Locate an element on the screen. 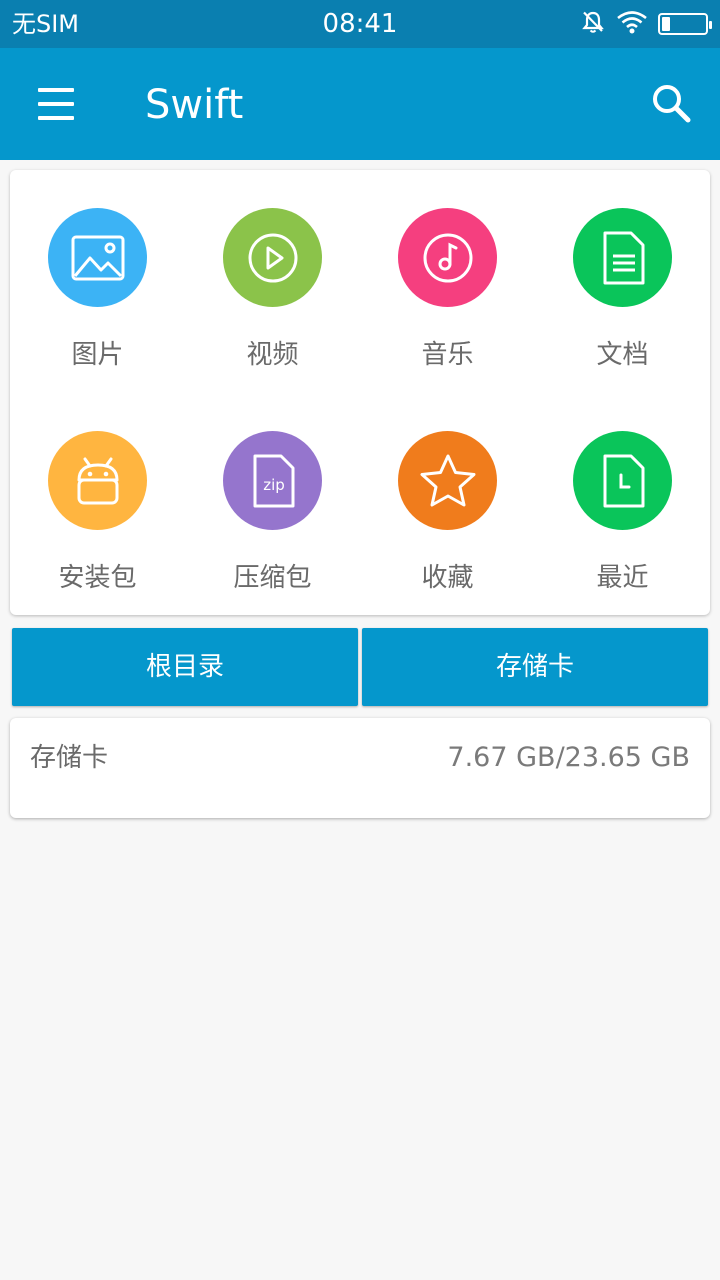 The height and width of the screenshot is (1280, 720). music-note-icon is located at coordinates (447, 257).